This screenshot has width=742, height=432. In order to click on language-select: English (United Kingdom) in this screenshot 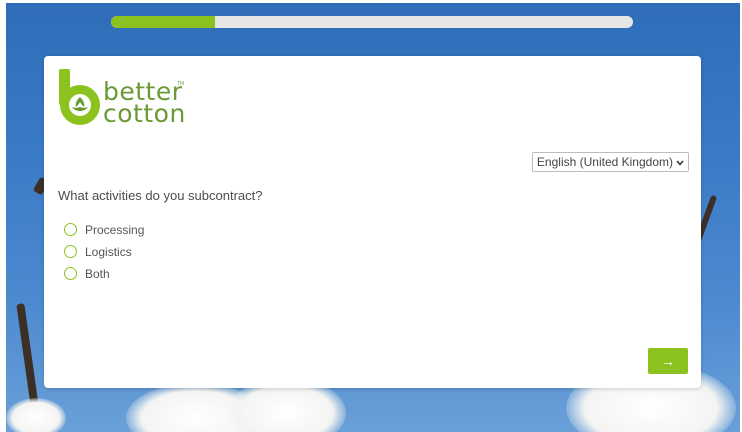, I will do `click(610, 162)`.